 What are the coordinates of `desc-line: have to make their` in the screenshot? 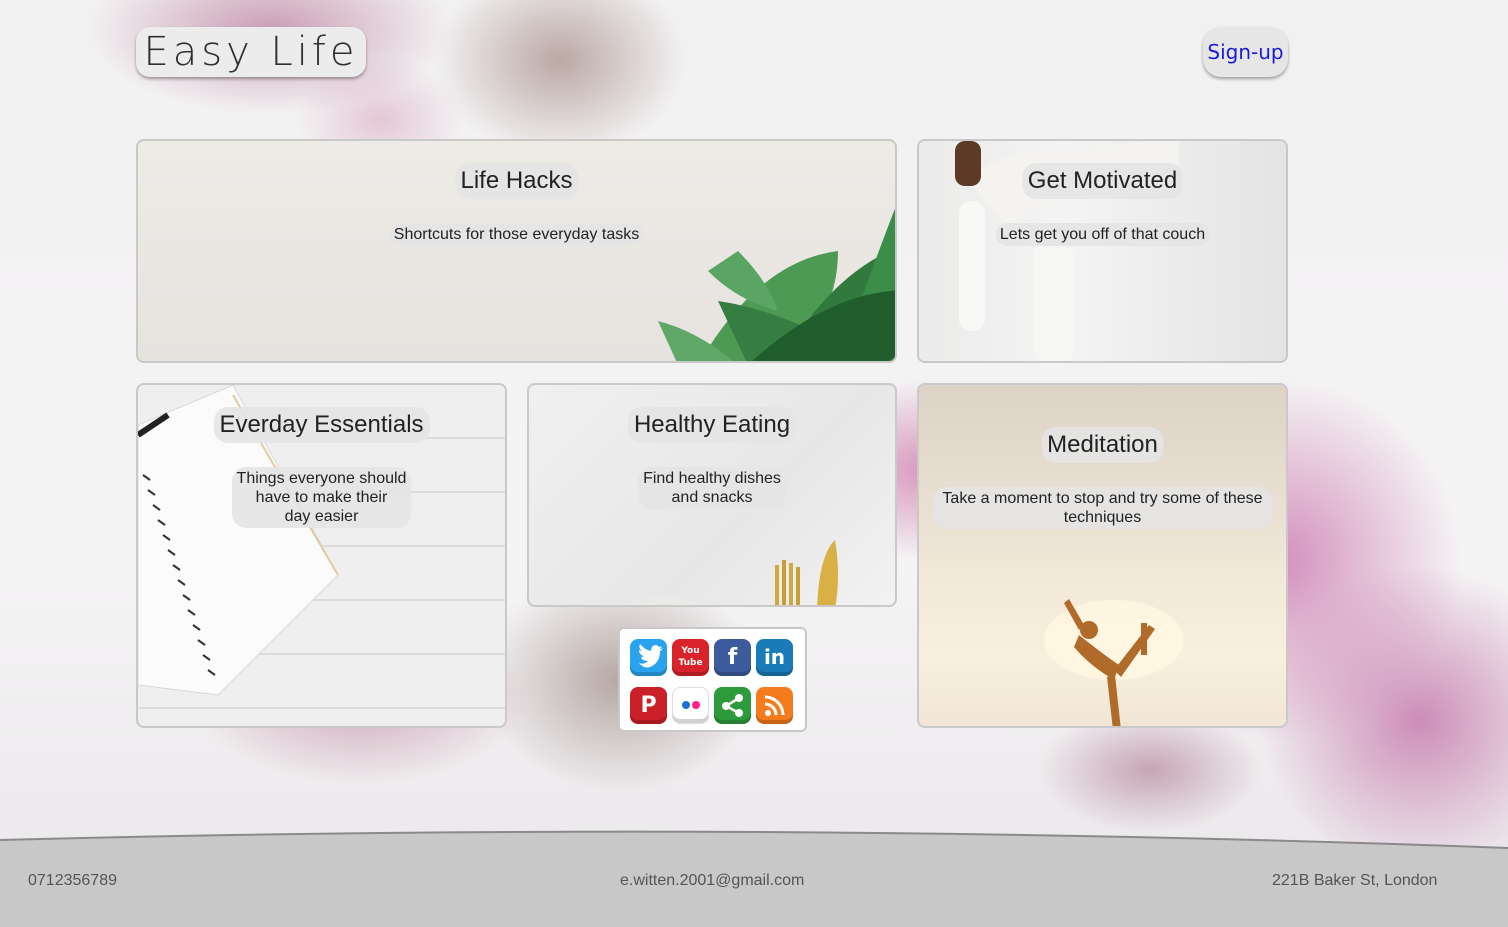 It's located at (321, 497).